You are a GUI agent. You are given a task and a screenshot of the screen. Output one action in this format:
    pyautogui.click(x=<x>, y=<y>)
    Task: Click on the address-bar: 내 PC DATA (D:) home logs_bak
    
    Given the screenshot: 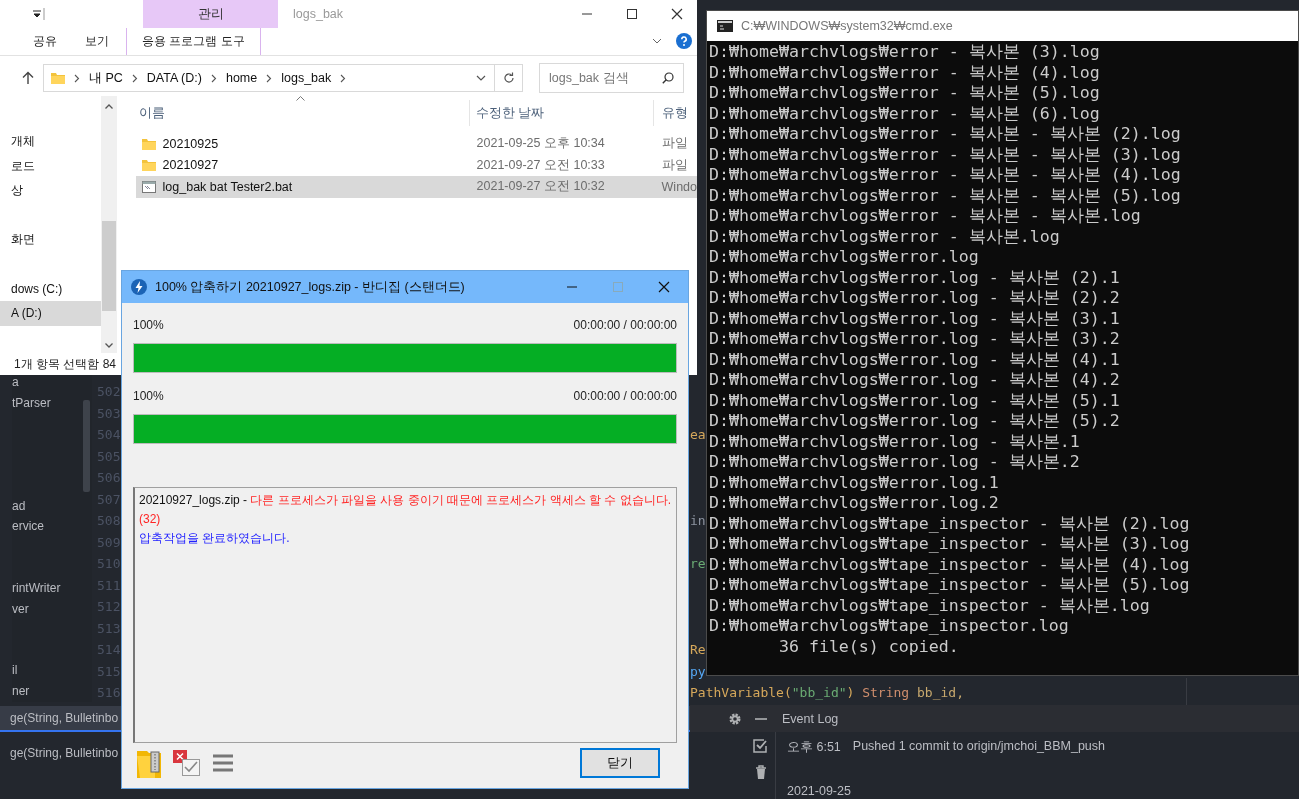 What is the action you would take?
    pyautogui.click(x=269, y=78)
    